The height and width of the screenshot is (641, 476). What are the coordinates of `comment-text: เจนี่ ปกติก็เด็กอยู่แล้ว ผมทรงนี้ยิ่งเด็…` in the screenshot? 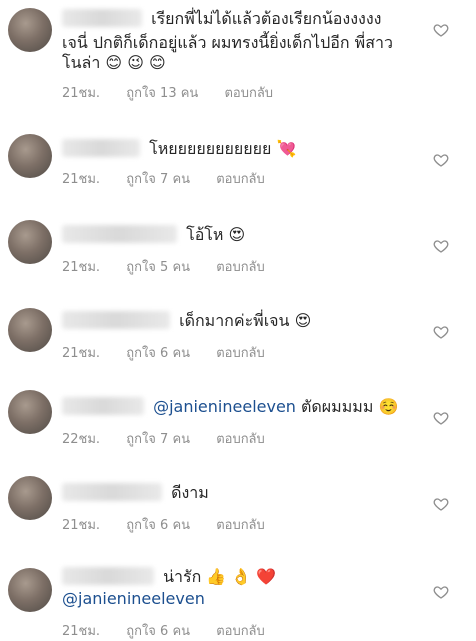 It's located at (227, 42).